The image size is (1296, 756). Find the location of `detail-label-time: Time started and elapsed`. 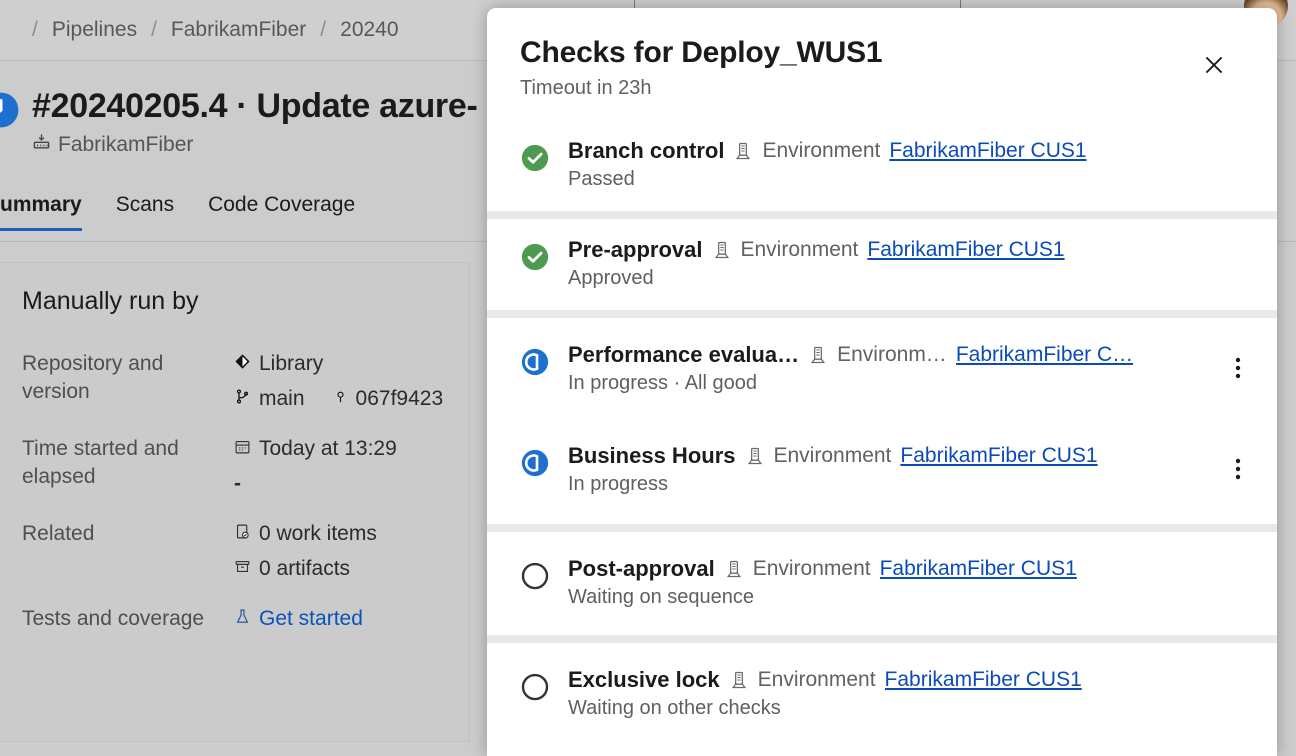

detail-label-time: Time started and elapsed is located at coordinates (100, 462).